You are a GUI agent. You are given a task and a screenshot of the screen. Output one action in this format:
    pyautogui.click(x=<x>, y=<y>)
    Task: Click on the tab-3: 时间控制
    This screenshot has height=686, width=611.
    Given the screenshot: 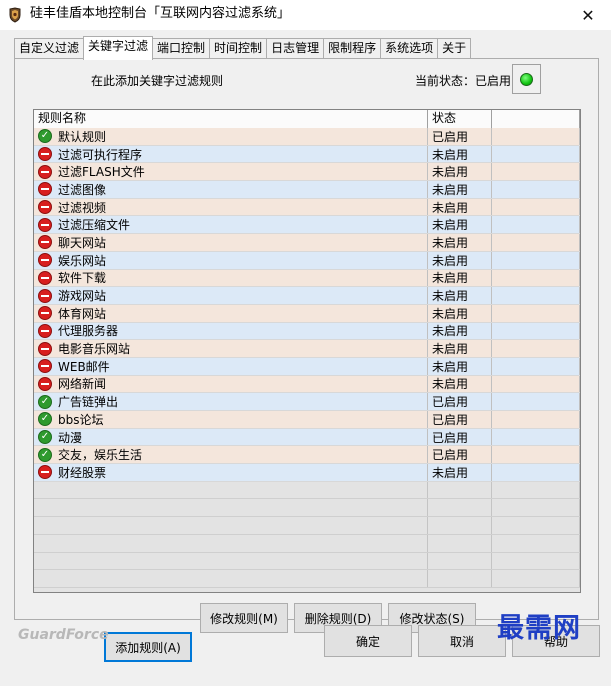 What is the action you would take?
    pyautogui.click(x=238, y=48)
    